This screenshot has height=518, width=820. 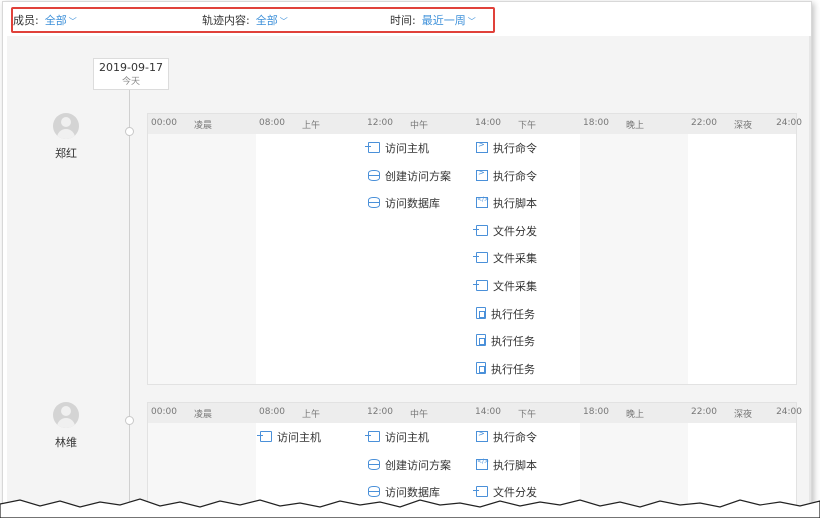 What do you see at coordinates (596, 412) in the screenshot?
I see `time-label: 18:00` at bounding box center [596, 412].